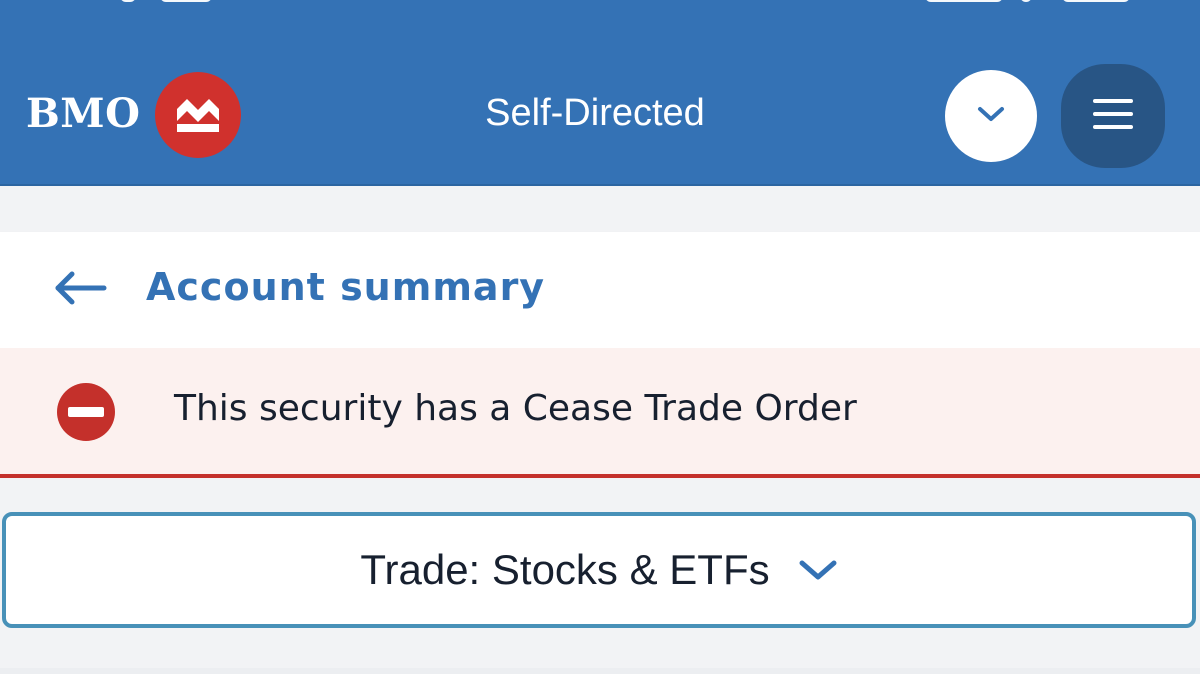  What do you see at coordinates (515, 408) in the screenshot?
I see `alert-message: This security has a Cease Trade Order` at bounding box center [515, 408].